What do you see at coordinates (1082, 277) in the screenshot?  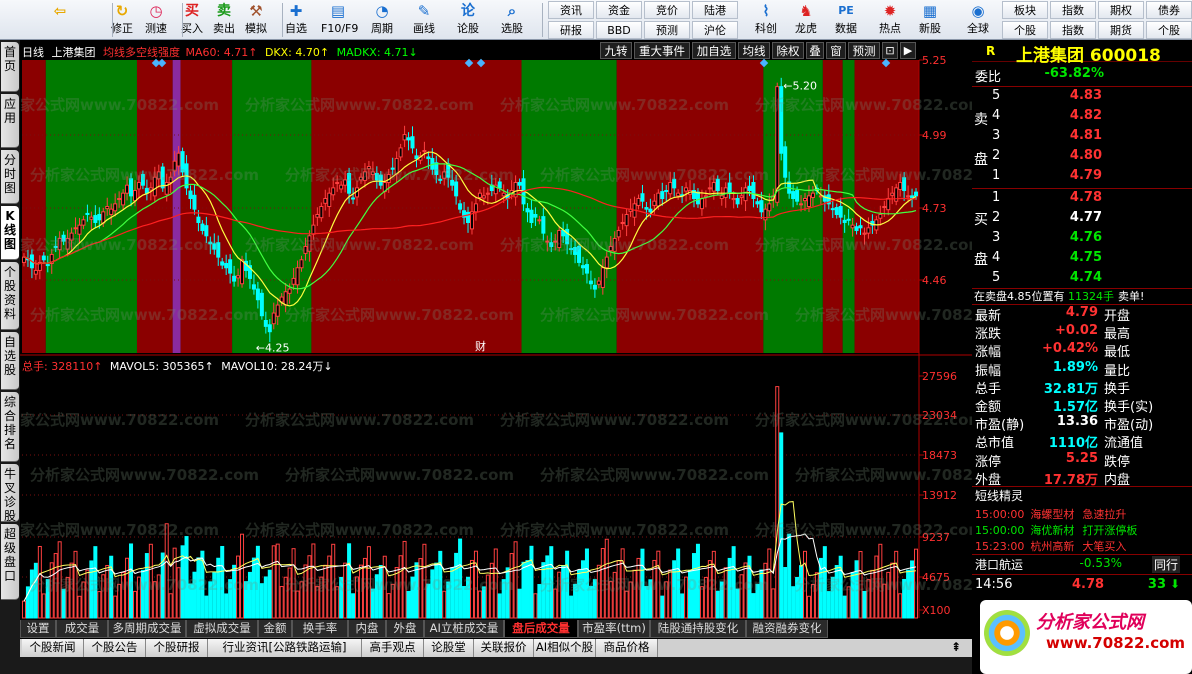 I see `bid-price: 4.74` at bounding box center [1082, 277].